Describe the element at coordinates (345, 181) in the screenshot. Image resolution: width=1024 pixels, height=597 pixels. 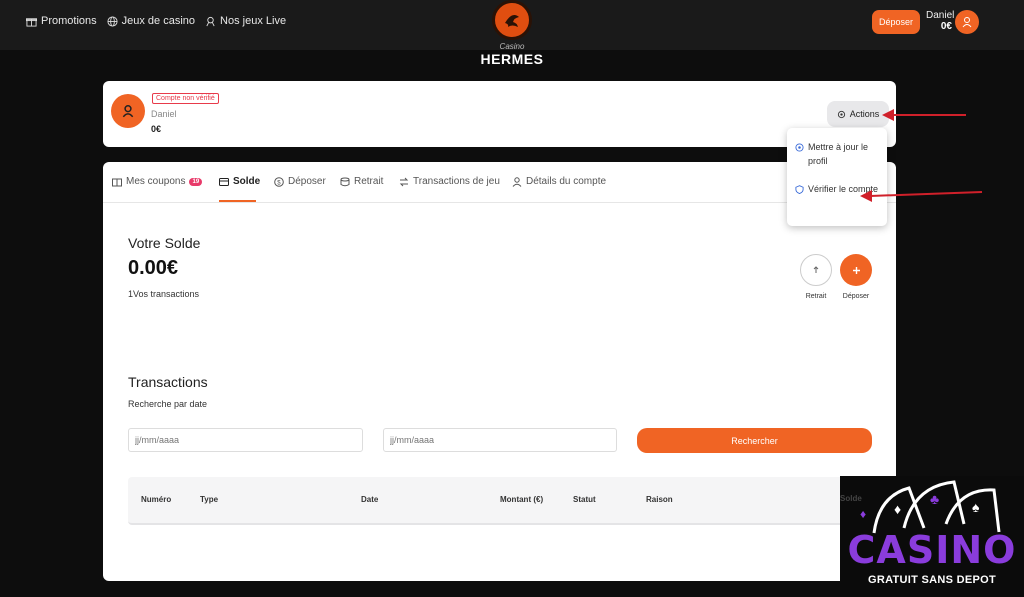
I see `coins-icon` at that location.